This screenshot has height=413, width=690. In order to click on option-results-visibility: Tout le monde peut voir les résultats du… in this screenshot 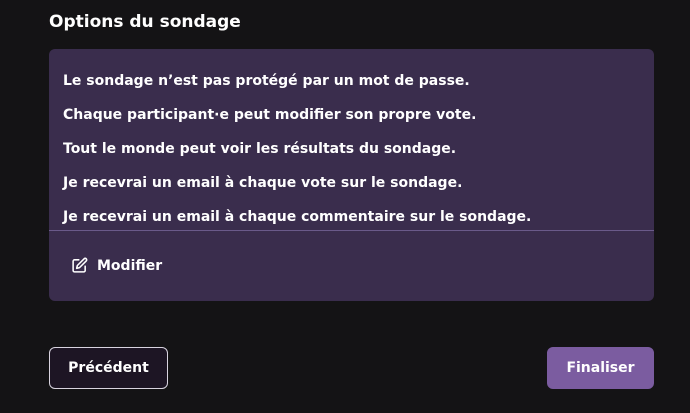, I will do `click(260, 149)`.